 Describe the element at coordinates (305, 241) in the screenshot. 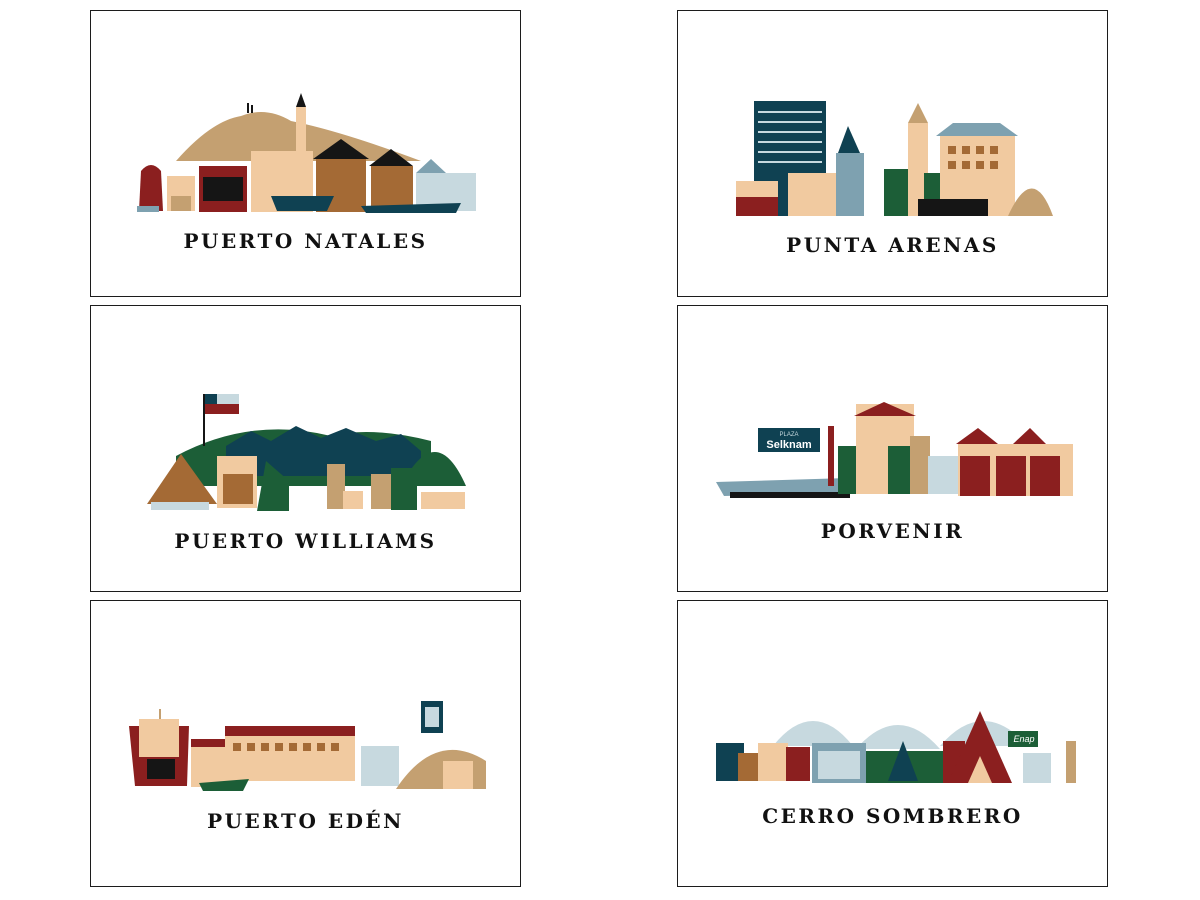

I see `card-title: PUERTO NATALES` at that location.